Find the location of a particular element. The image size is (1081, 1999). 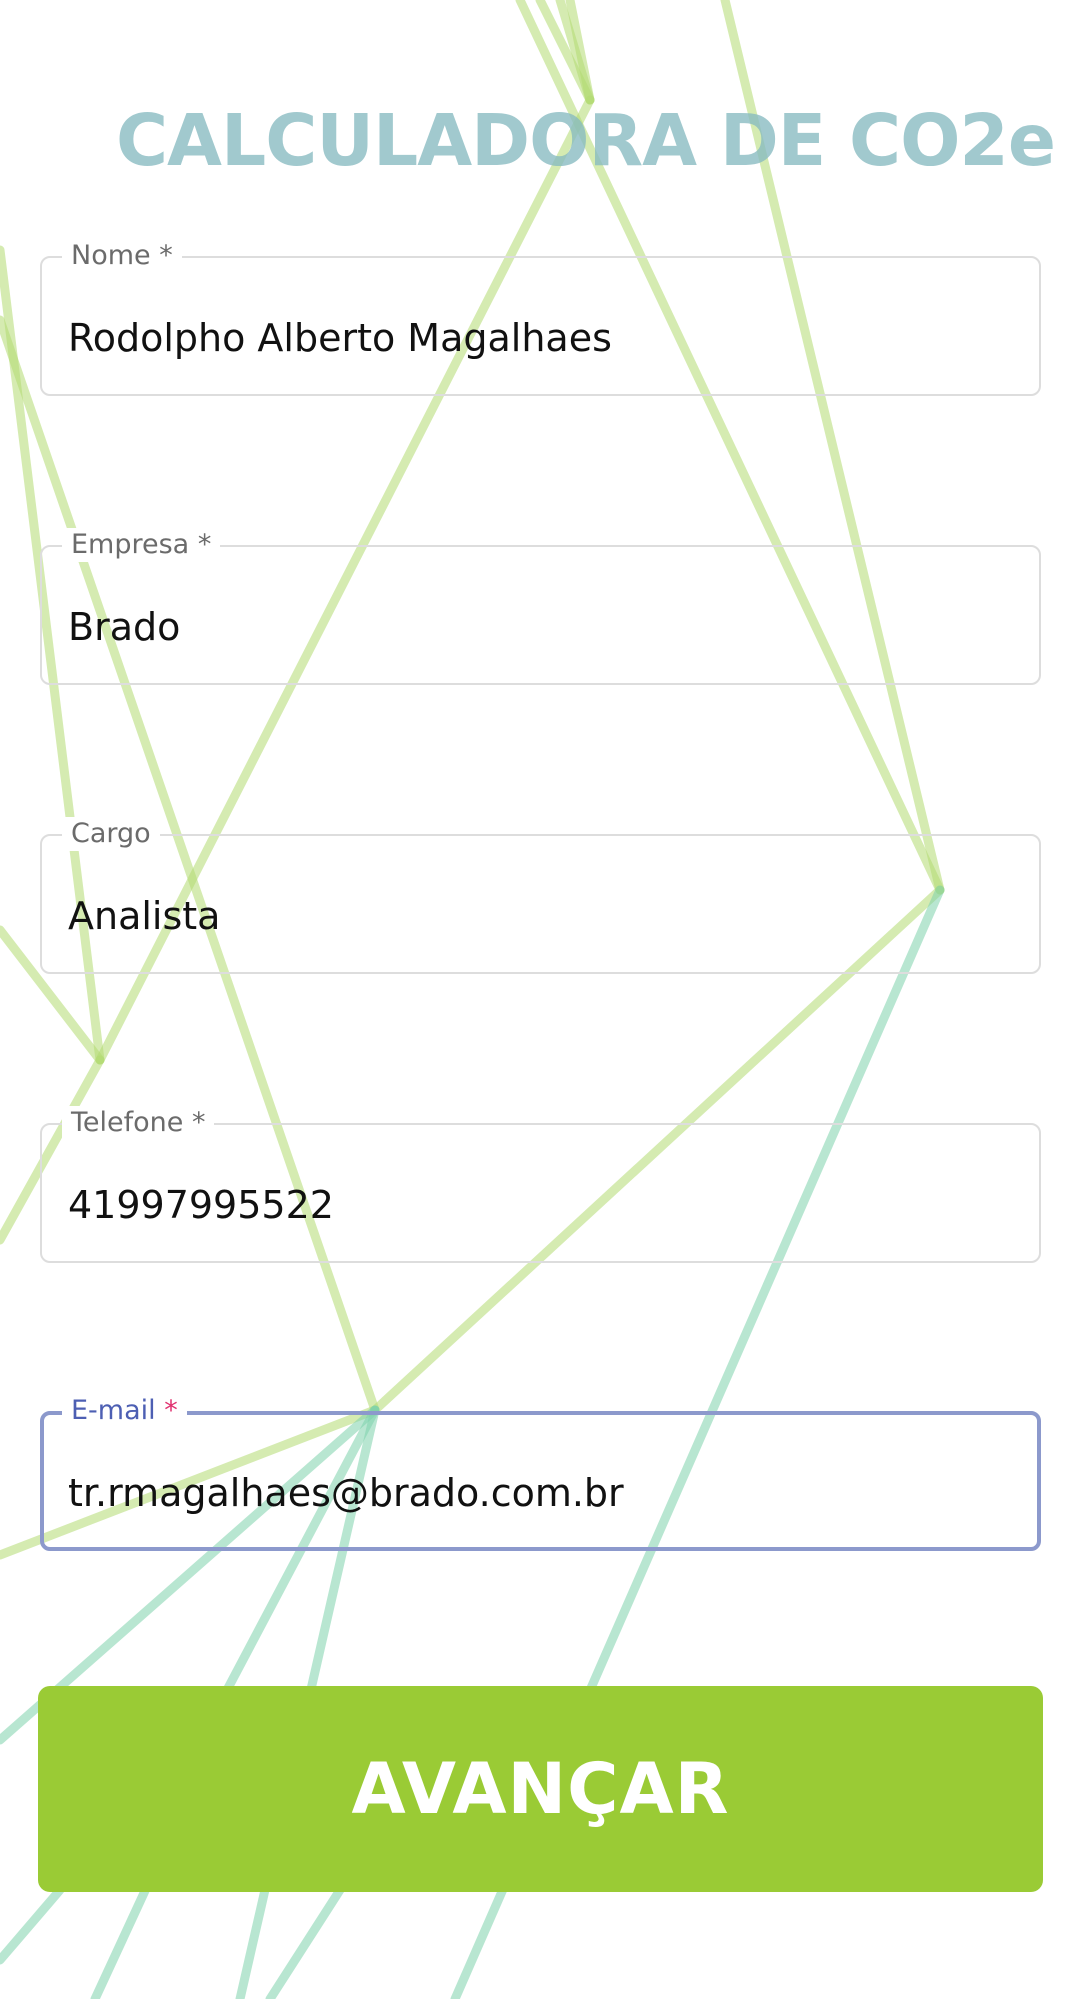

company-field: Empresa * is located at coordinates (540, 606).